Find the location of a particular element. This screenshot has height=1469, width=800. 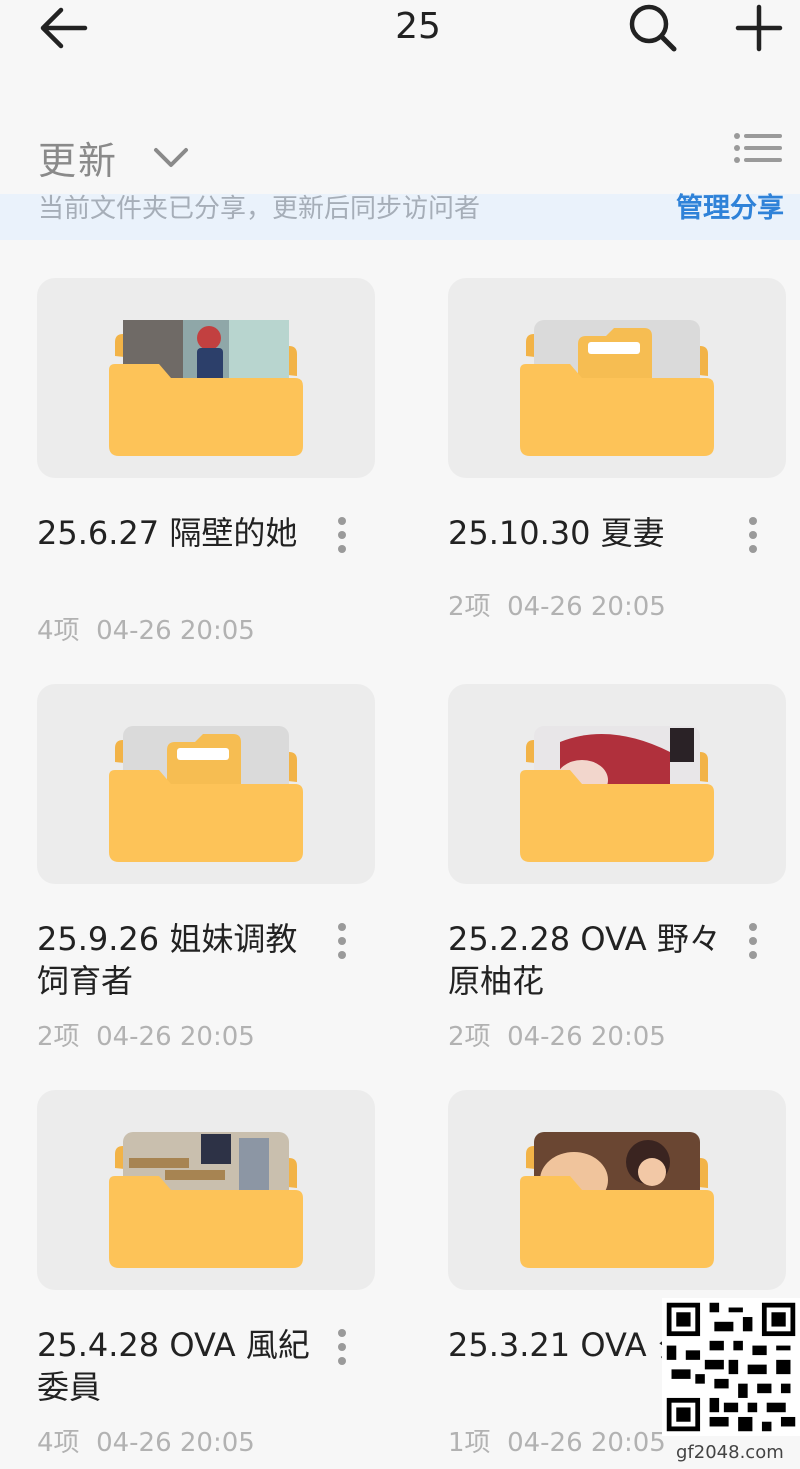

arrow-left-icon is located at coordinates (64, 28).